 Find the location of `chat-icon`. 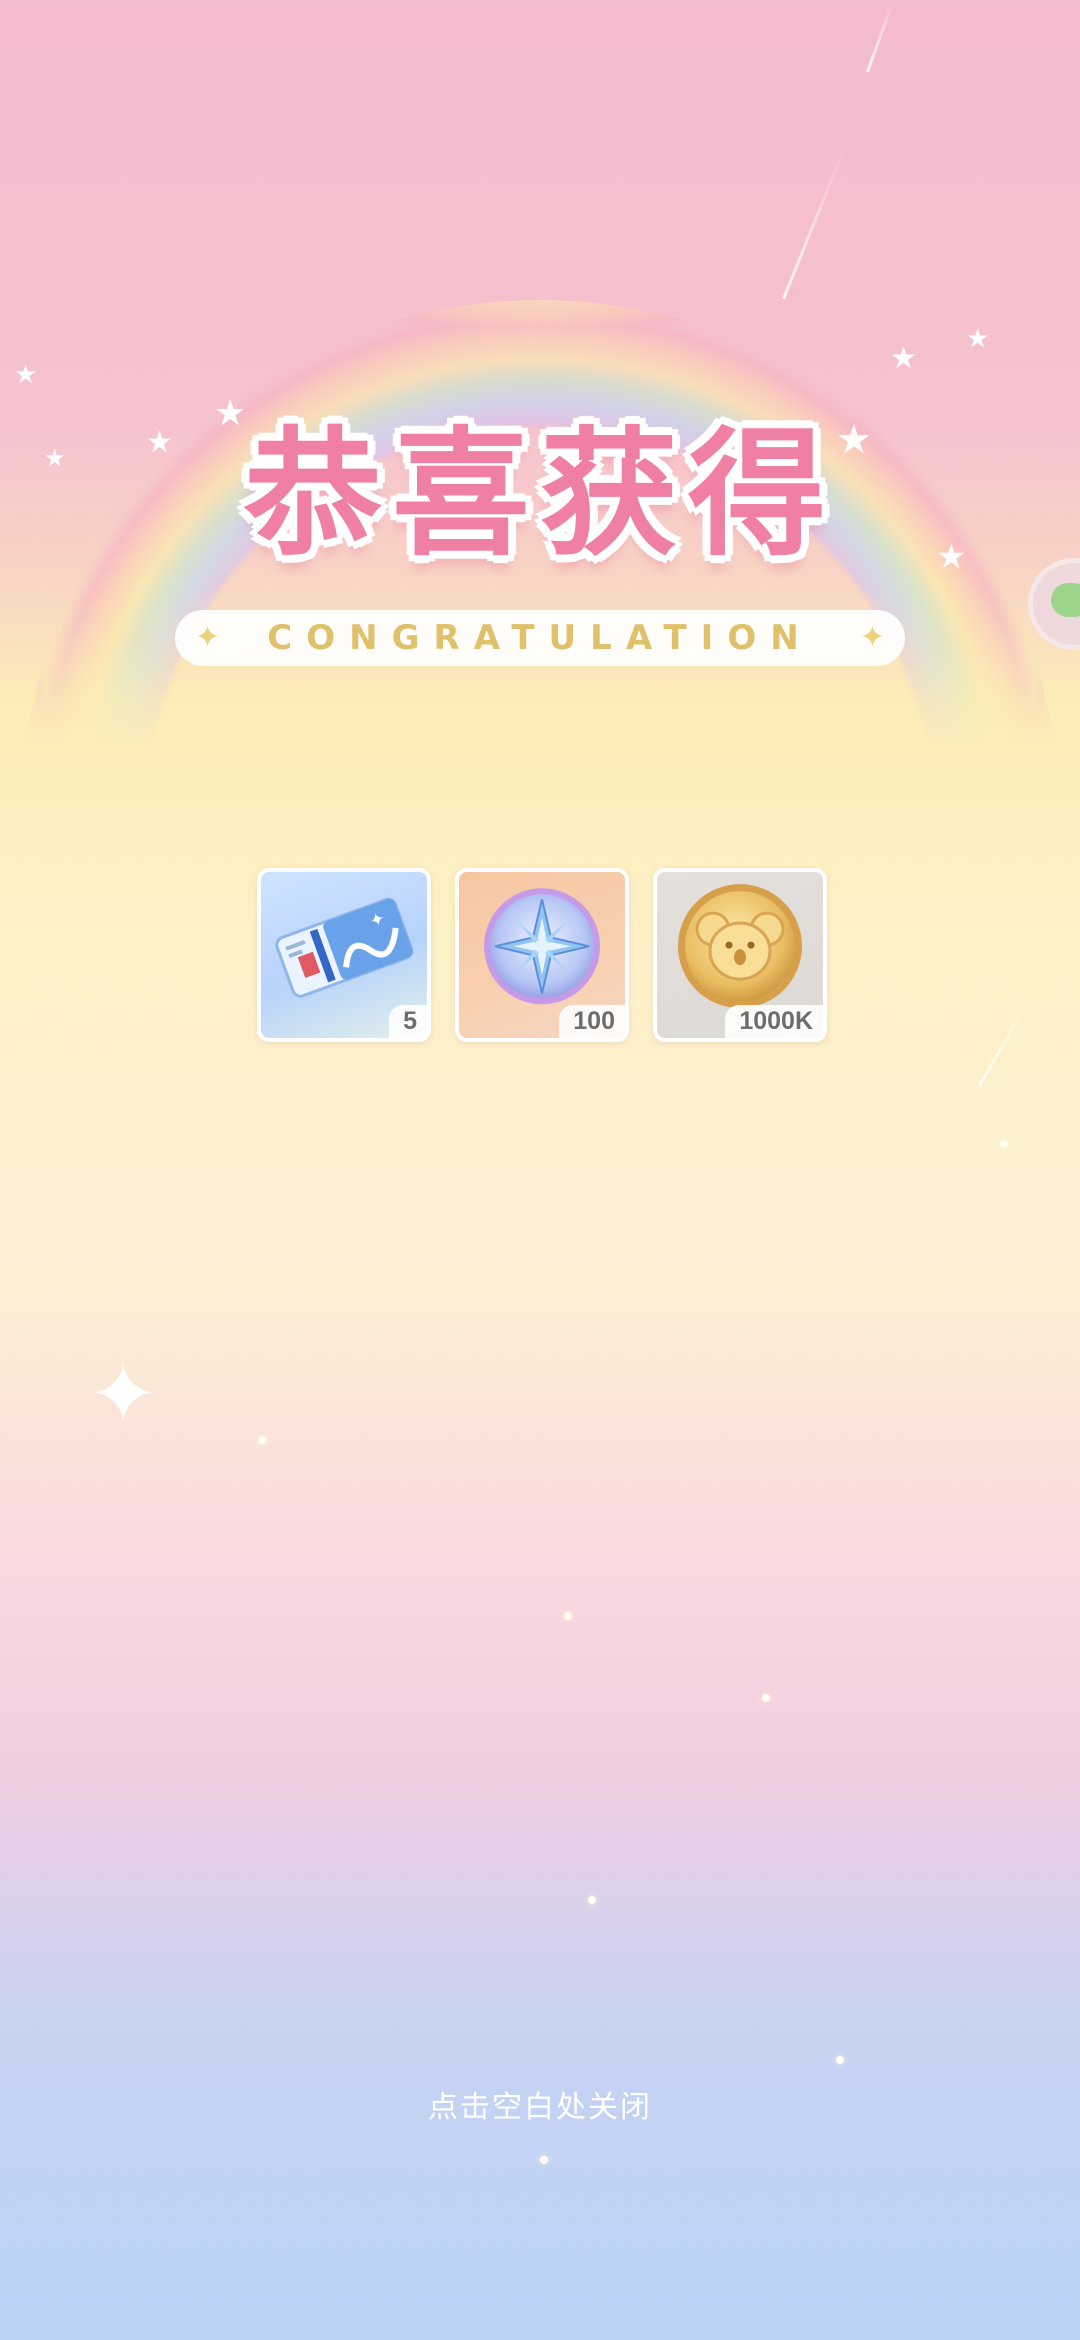

chat-icon is located at coordinates (1065, 600).